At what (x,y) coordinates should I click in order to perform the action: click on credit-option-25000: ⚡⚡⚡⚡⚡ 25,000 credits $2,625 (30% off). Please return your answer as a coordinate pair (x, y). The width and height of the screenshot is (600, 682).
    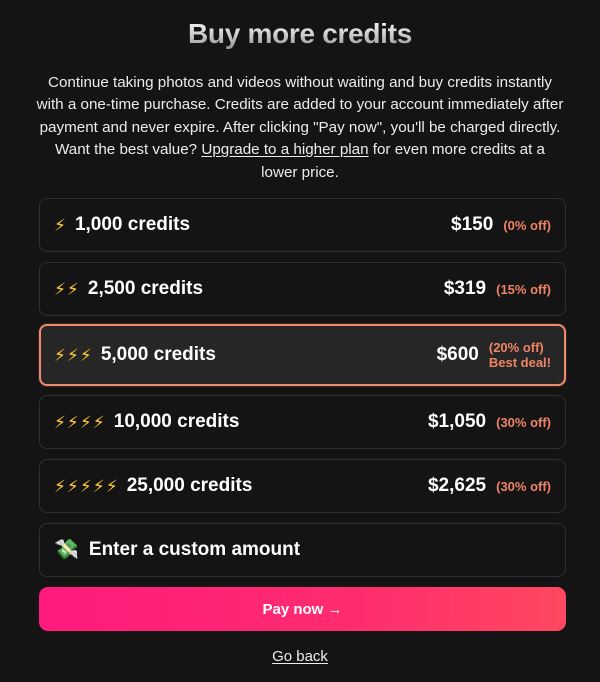
    Looking at the image, I should click on (302, 486).